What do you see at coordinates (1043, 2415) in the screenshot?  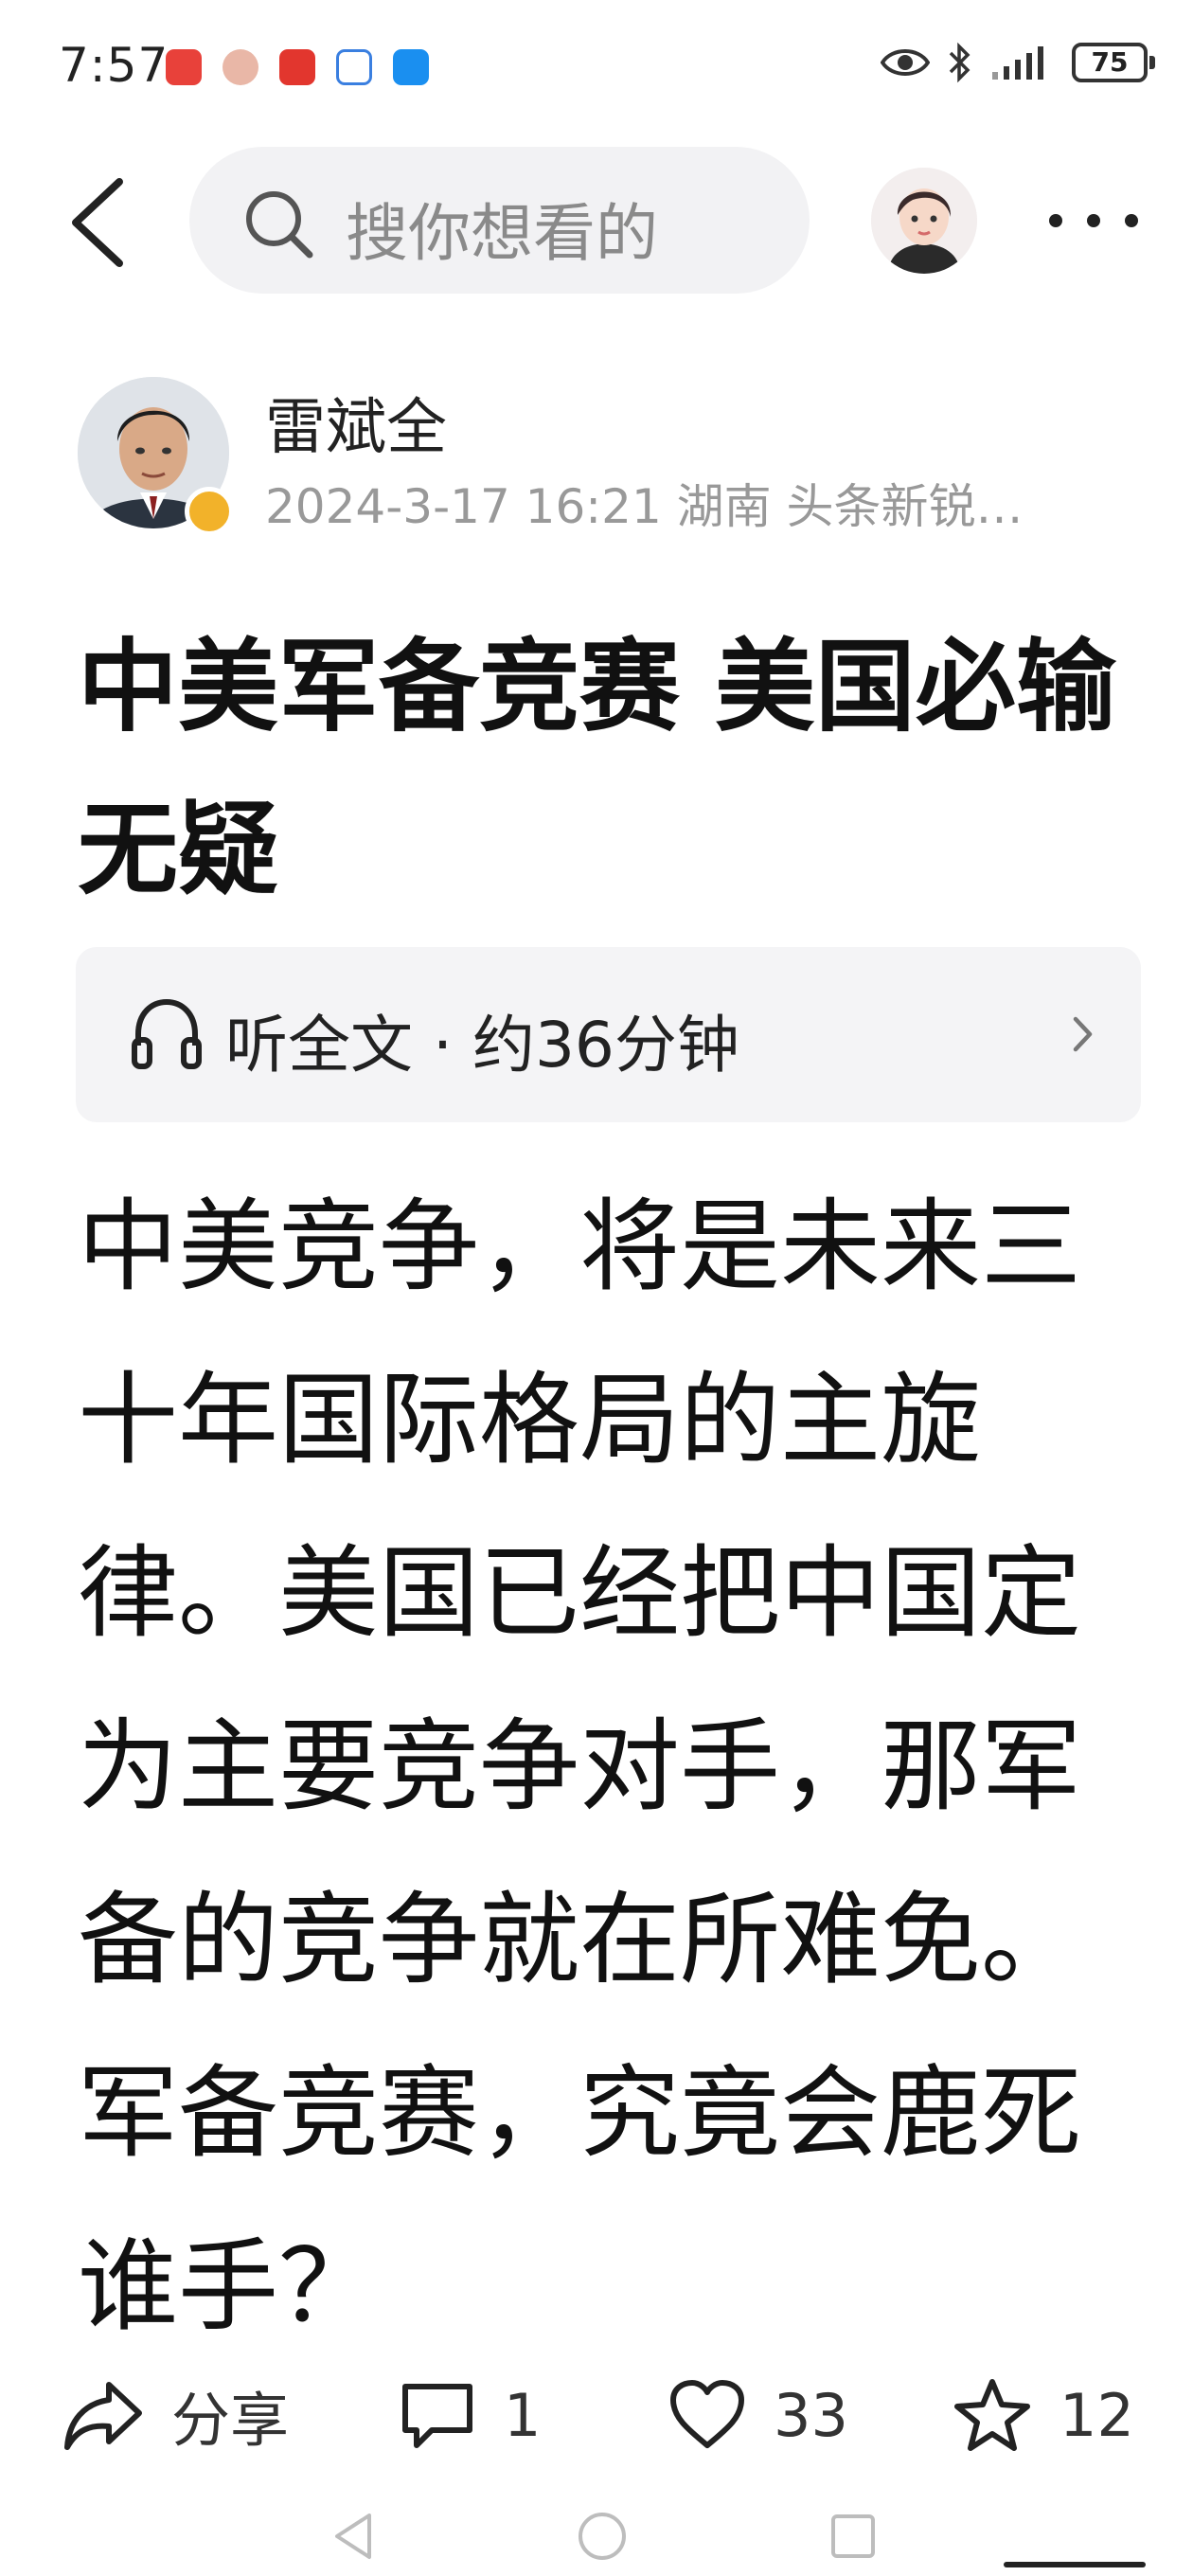 I see `favorite-button: 12` at bounding box center [1043, 2415].